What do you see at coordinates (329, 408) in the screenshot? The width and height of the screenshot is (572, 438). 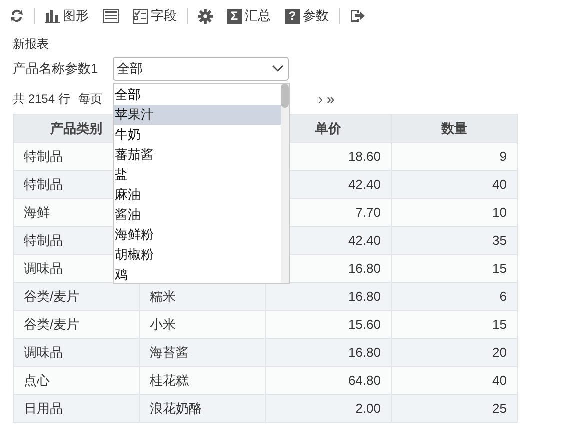 I see `table-cell: 2.00` at bounding box center [329, 408].